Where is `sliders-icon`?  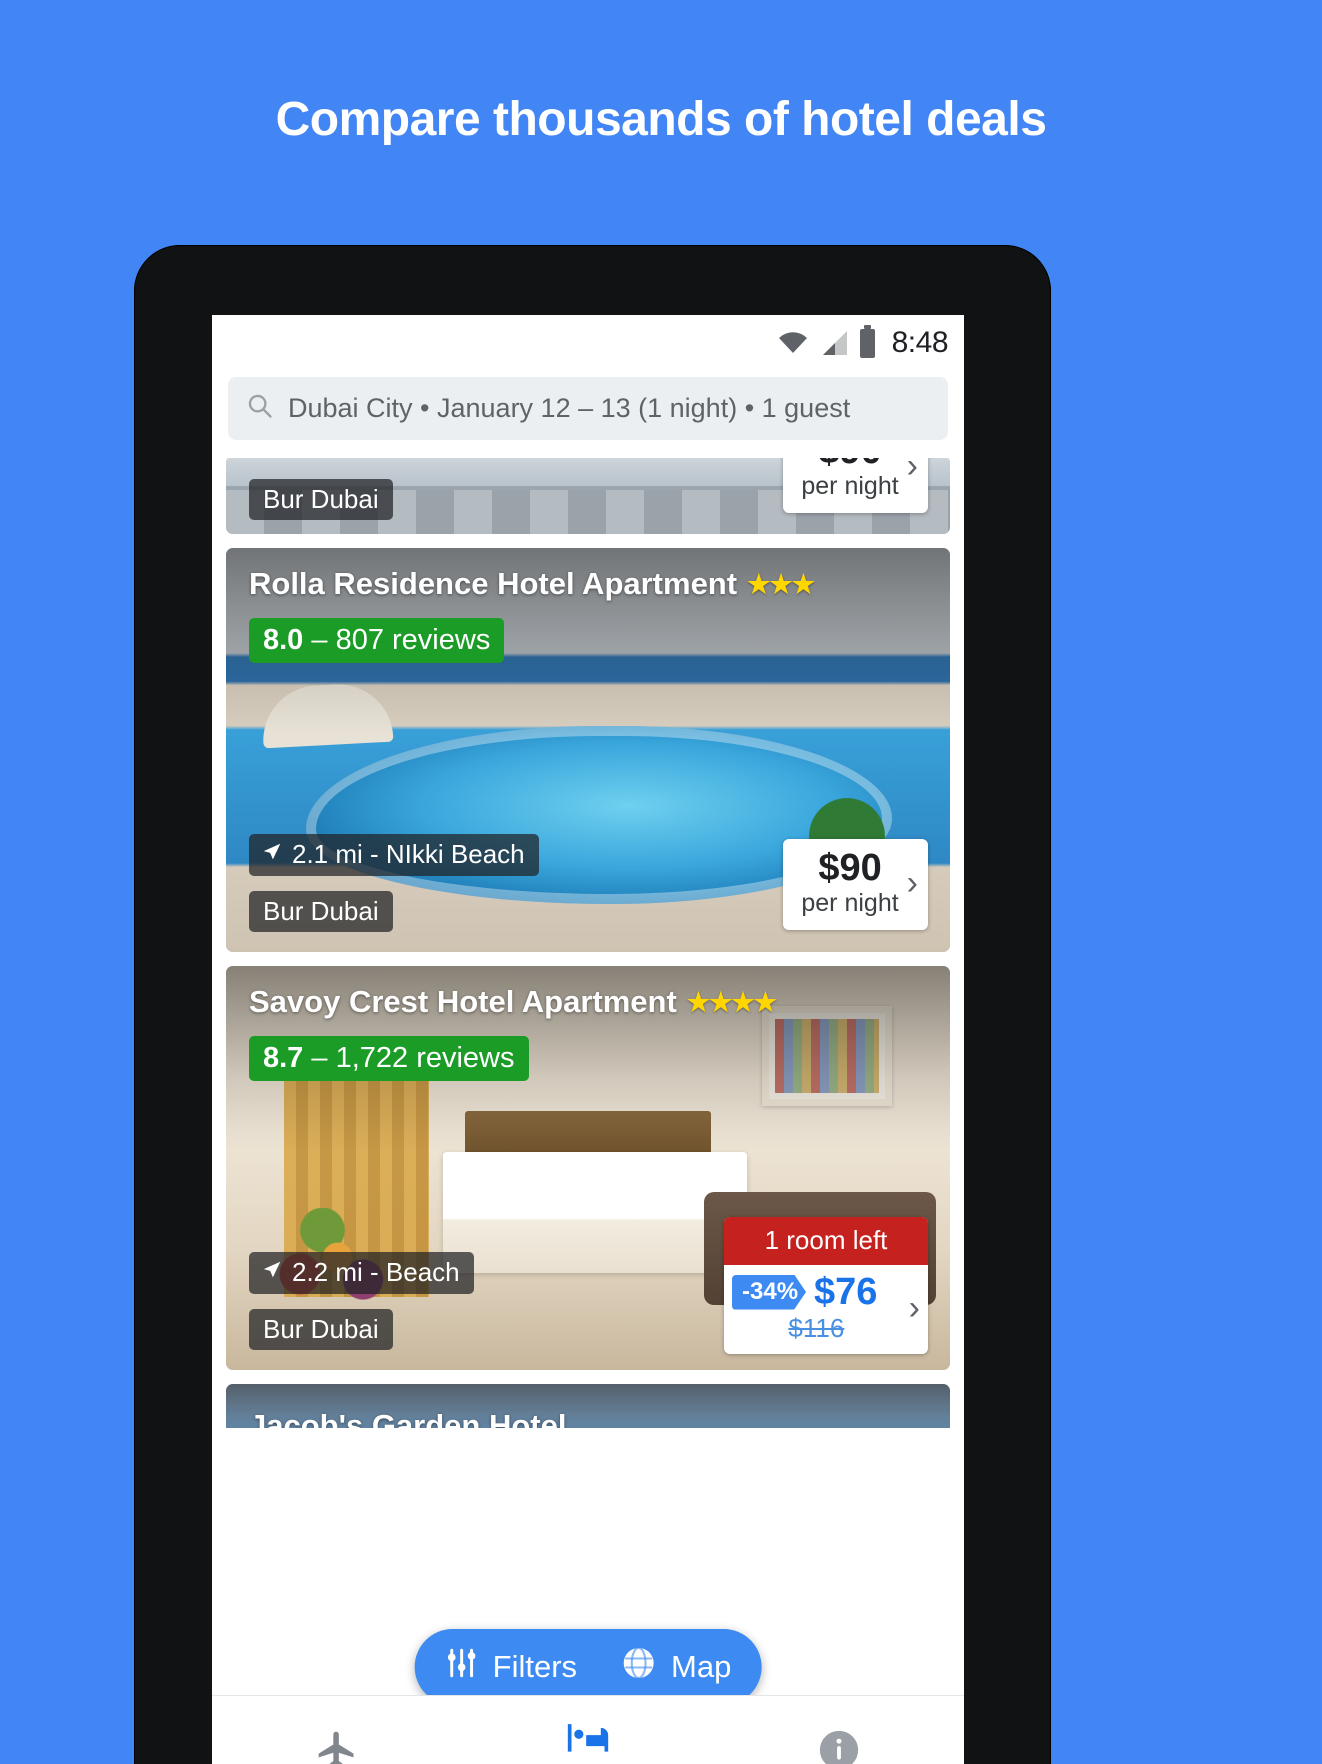 sliders-icon is located at coordinates (462, 1667).